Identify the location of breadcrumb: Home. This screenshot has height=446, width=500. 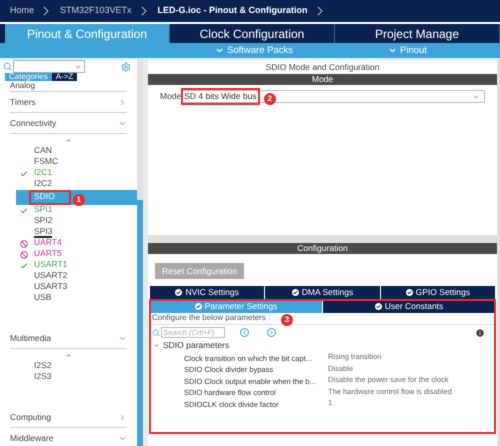
(22, 11).